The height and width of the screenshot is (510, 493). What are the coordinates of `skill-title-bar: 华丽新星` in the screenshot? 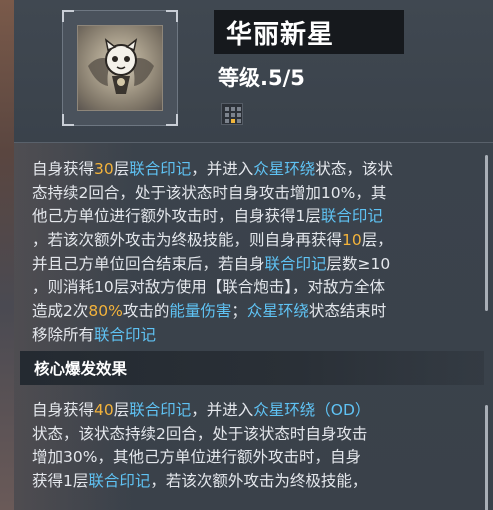 It's located at (309, 32).